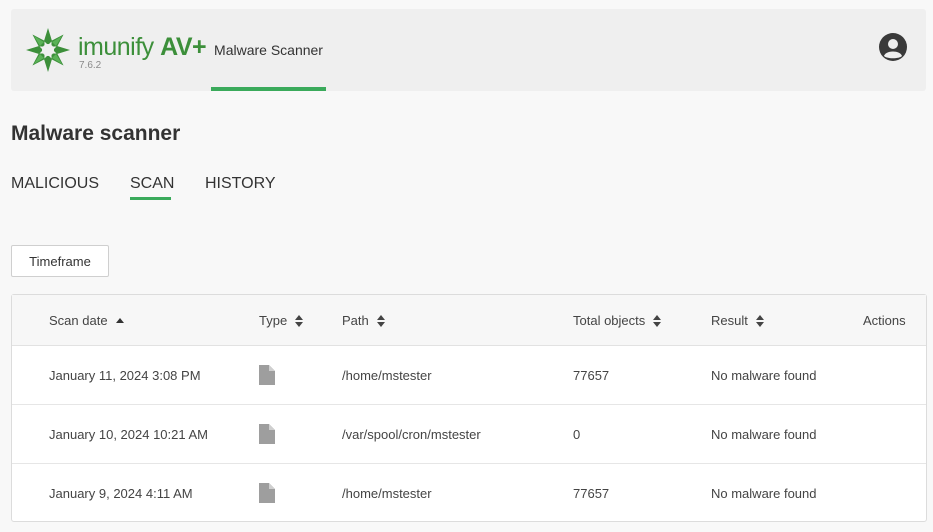 The image size is (933, 532). What do you see at coordinates (240, 184) in the screenshot?
I see `tab-history: HISTORY` at bounding box center [240, 184].